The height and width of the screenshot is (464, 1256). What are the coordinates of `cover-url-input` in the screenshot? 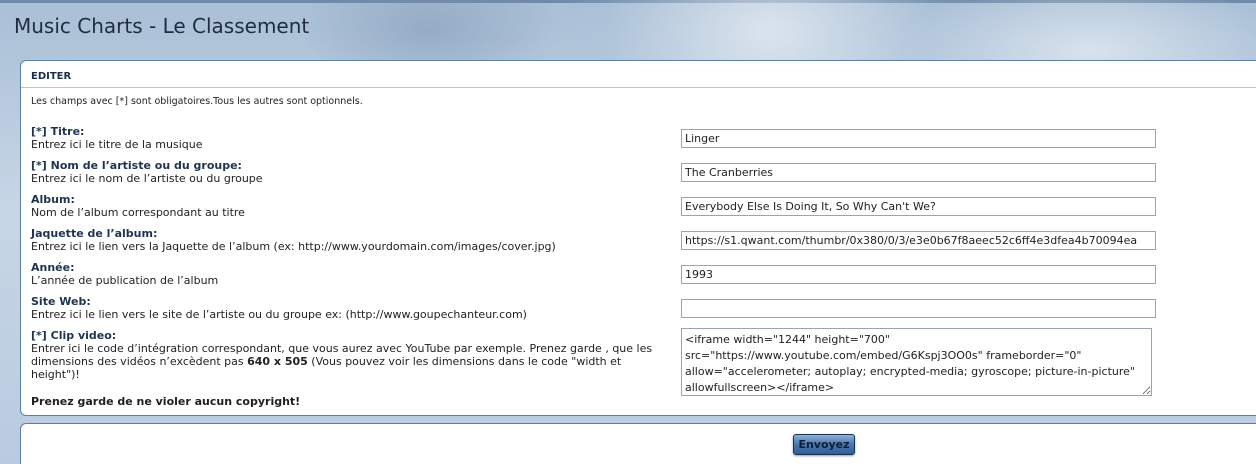 It's located at (918, 240).